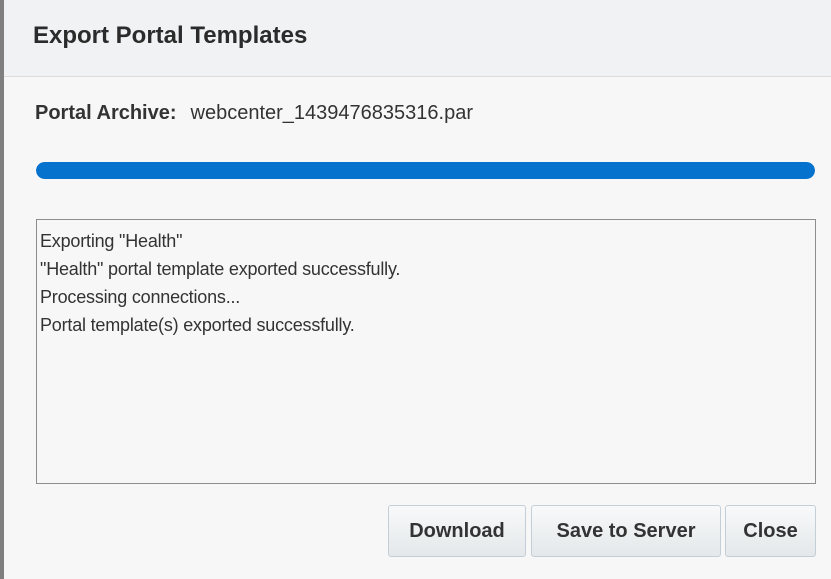  I want to click on download-button: Download, so click(457, 531).